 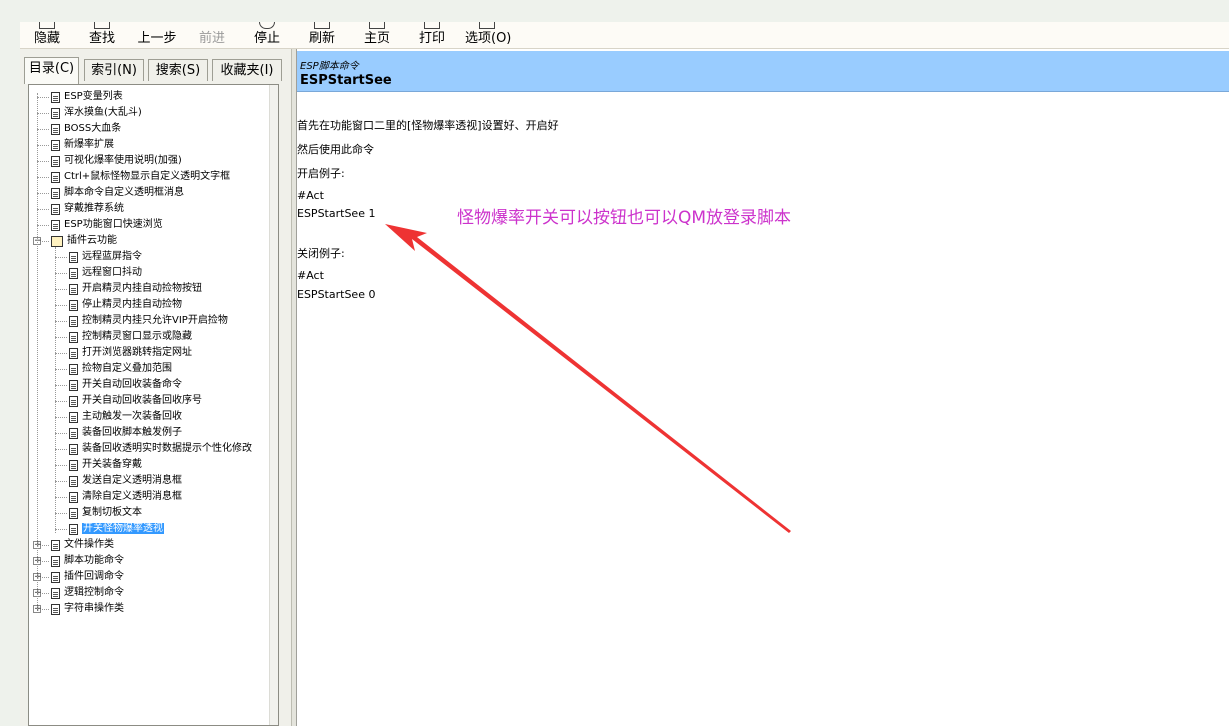 What do you see at coordinates (123, 160) in the screenshot?
I see `tree-item-label: 可视化爆率使用说明(加强)` at bounding box center [123, 160].